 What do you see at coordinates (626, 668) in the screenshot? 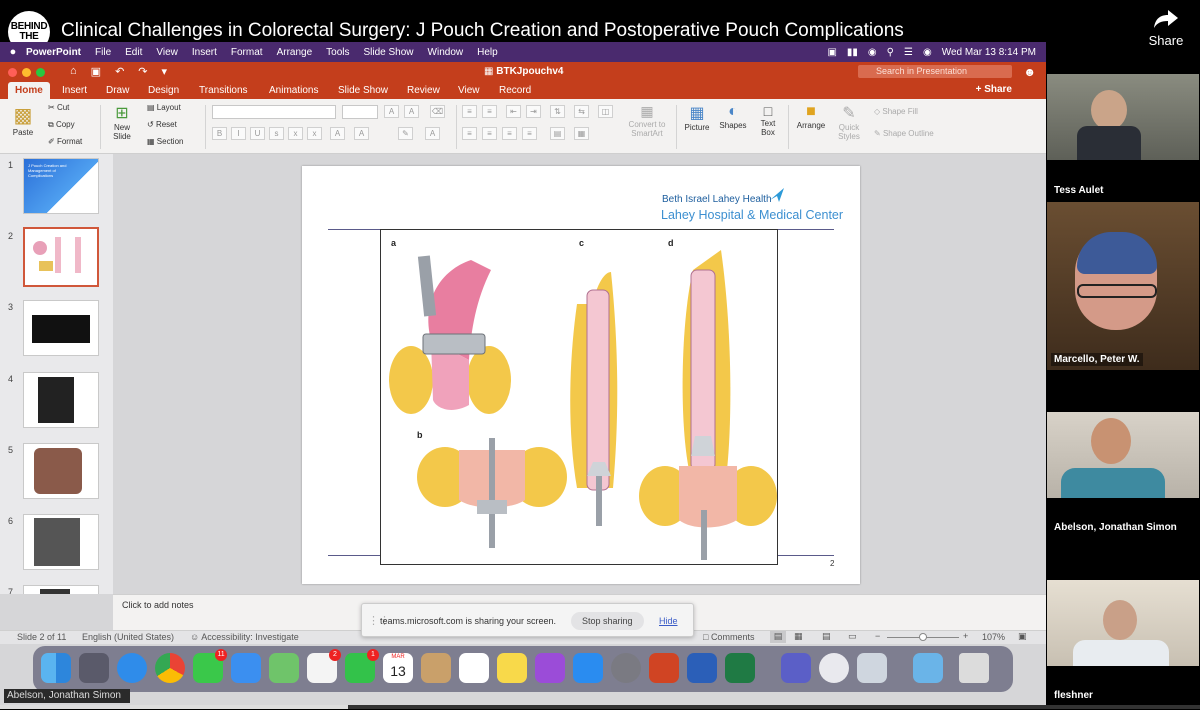
I see `system-settings-icon` at bounding box center [626, 668].